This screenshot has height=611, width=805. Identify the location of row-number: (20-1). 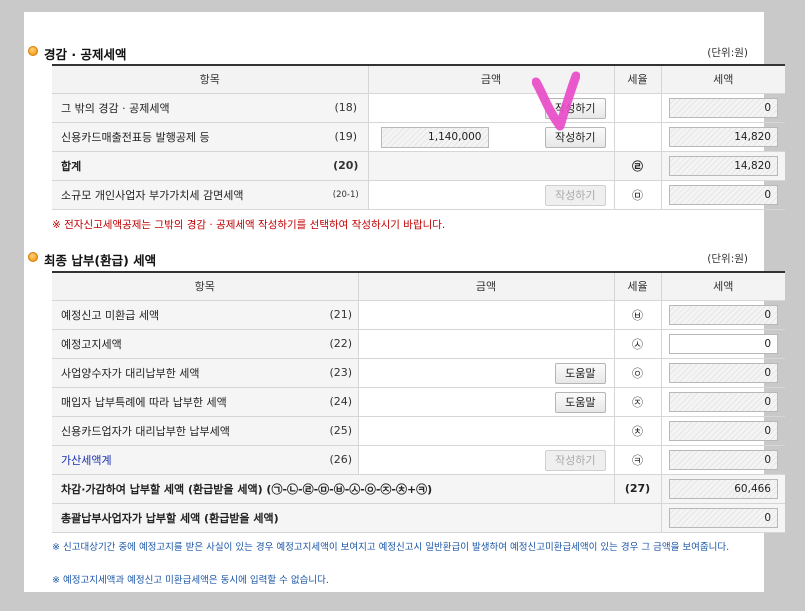
(346, 195).